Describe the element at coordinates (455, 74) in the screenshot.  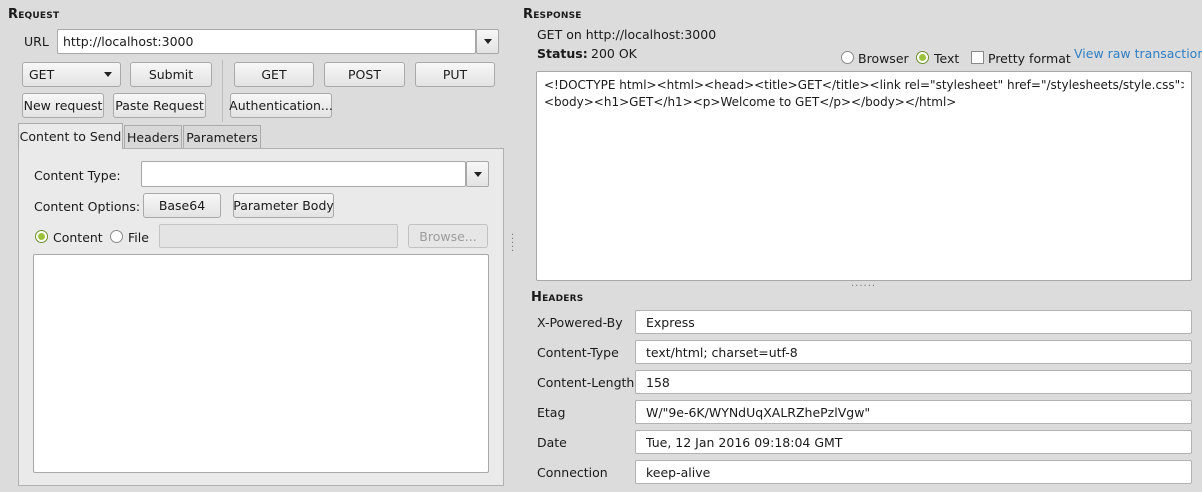
I see `put-button: PUT` at that location.